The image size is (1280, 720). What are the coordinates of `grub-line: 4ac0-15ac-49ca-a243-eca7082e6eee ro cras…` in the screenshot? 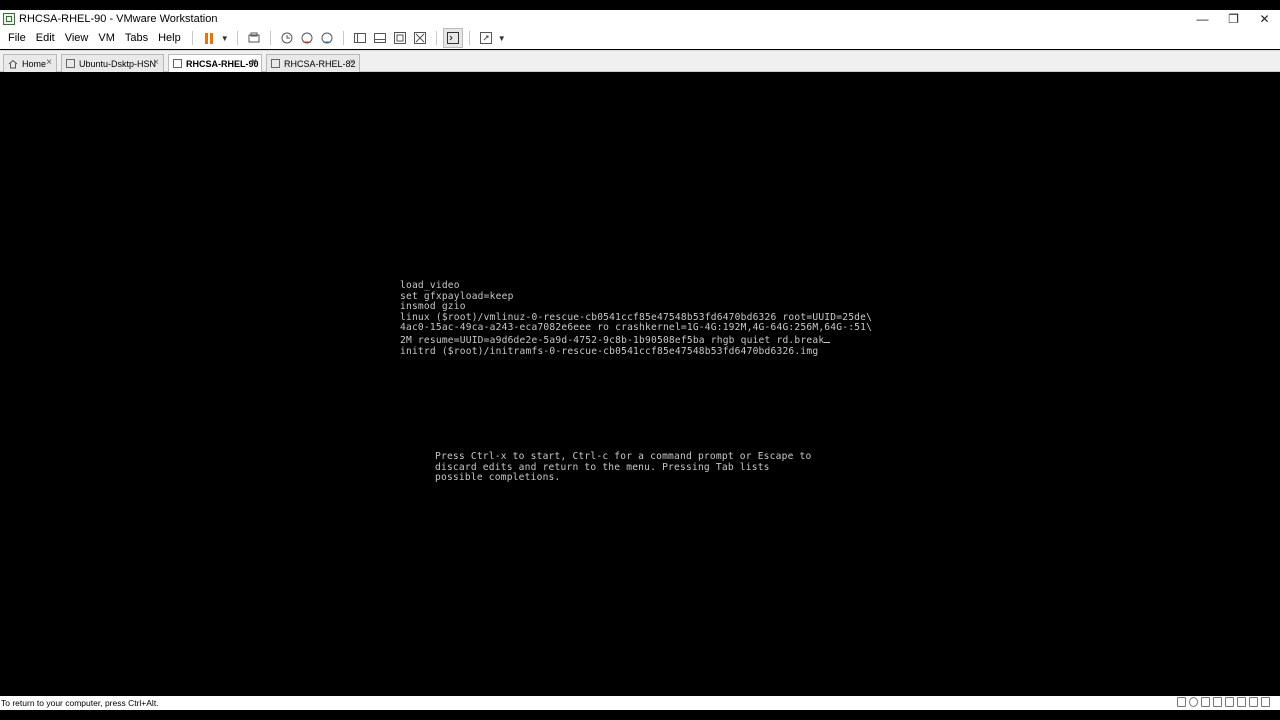 It's located at (636, 328).